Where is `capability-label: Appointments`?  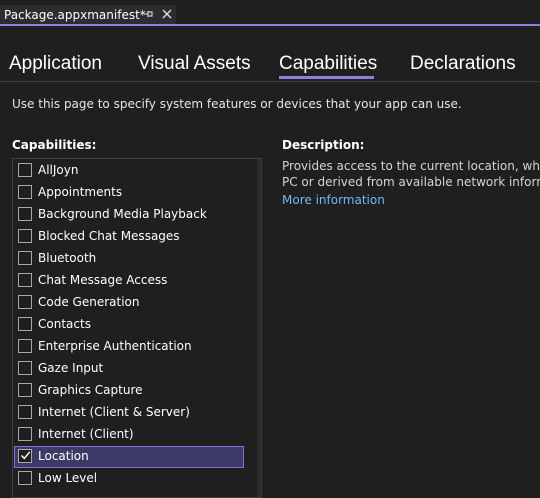 capability-label: Appointments is located at coordinates (80, 192).